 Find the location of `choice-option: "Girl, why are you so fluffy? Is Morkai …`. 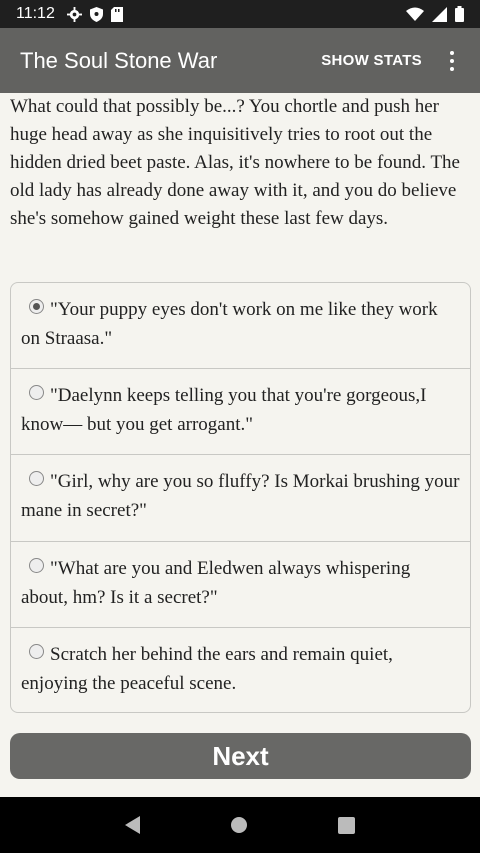

choice-option: "Girl, why are you so fluffy? Is Morkai … is located at coordinates (240, 498).